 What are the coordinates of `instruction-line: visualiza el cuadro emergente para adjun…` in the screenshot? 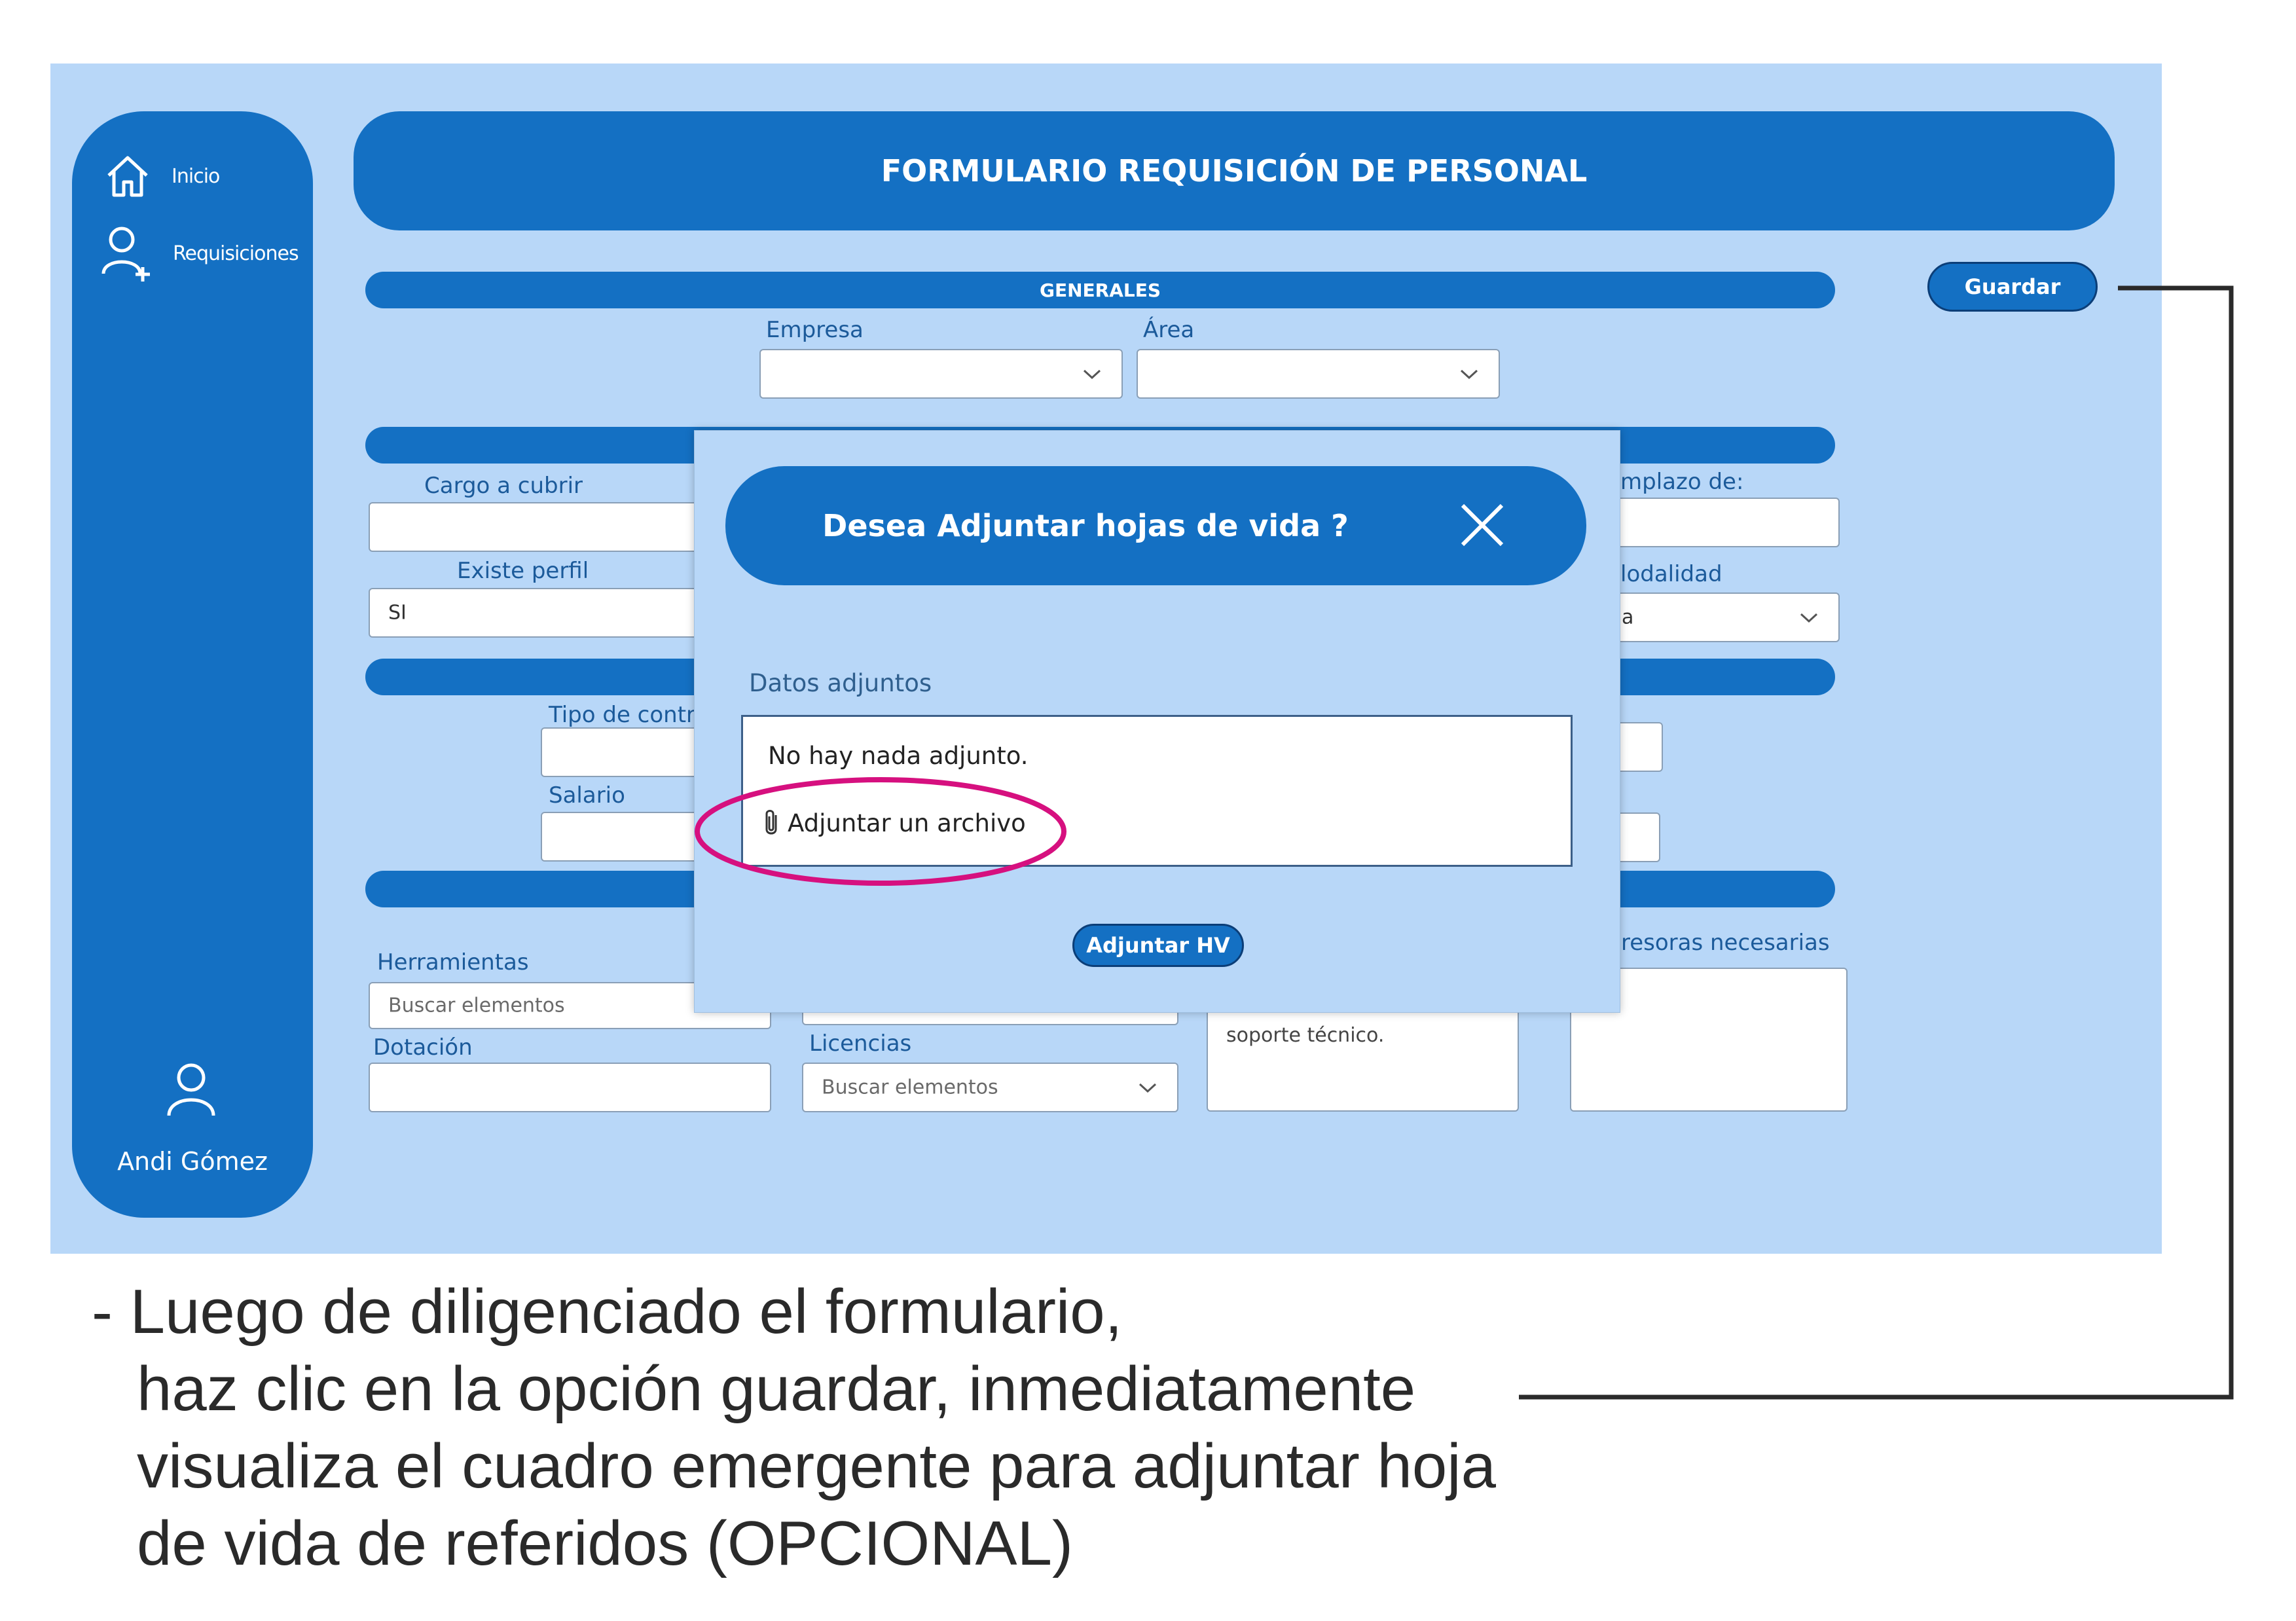 It's located at (816, 1466).